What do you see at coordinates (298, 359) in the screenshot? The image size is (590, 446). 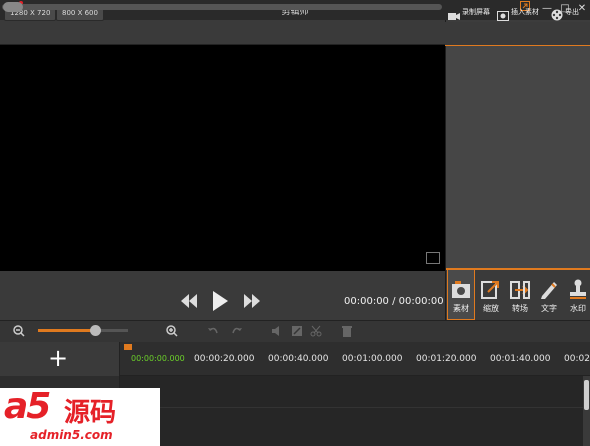 I see `ruler-tick: 00:00:40.000` at bounding box center [298, 359].